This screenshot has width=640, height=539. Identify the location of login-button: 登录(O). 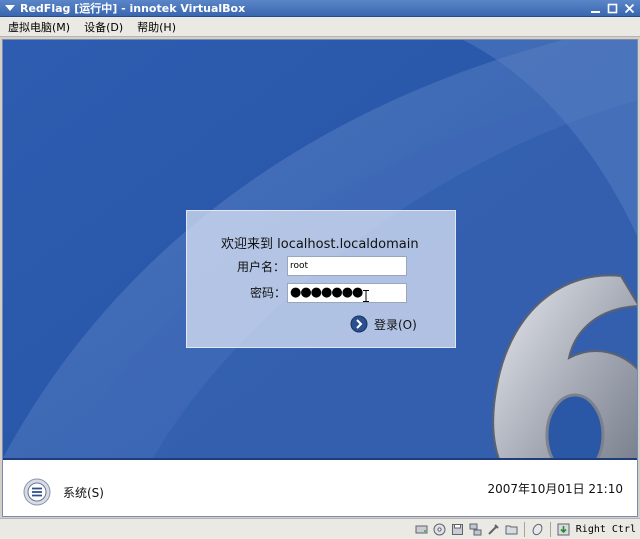
(383, 324).